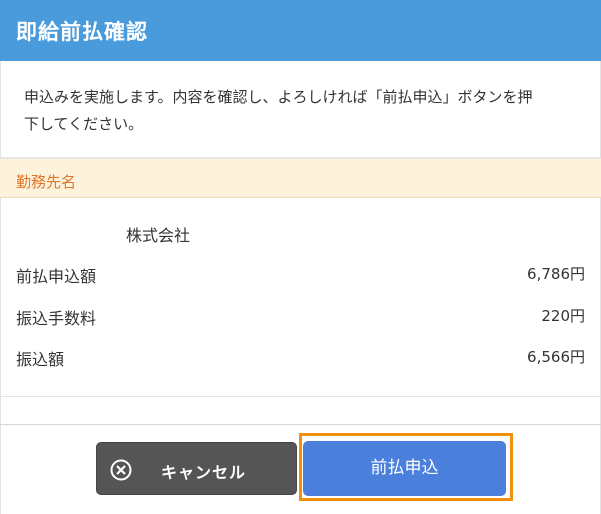 This screenshot has height=514, width=601. What do you see at coordinates (300, 30) in the screenshot?
I see `dialog-title: 即給前払確認` at bounding box center [300, 30].